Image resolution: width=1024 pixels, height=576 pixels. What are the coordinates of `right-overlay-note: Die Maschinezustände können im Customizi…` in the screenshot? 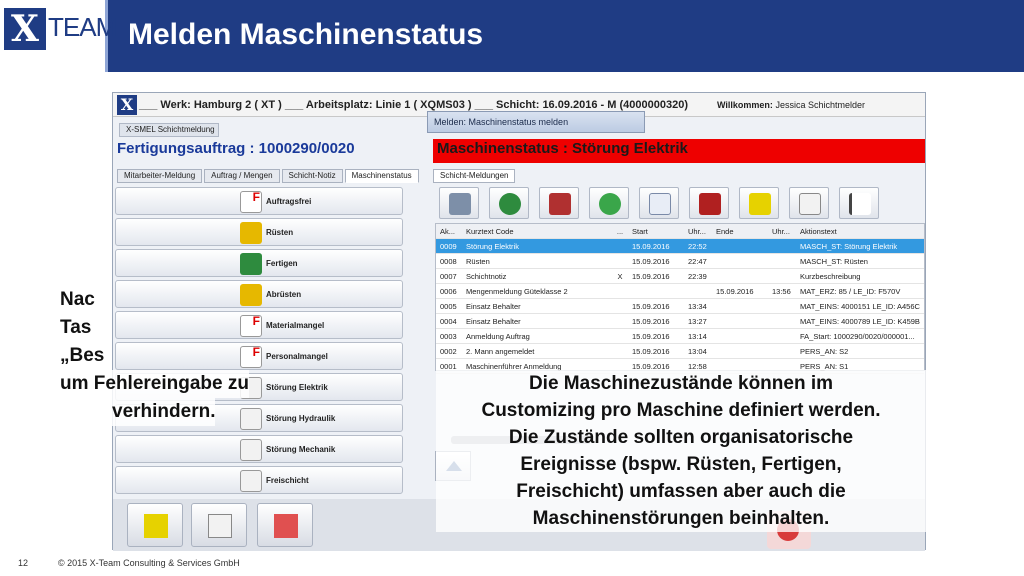 It's located at (681, 451).